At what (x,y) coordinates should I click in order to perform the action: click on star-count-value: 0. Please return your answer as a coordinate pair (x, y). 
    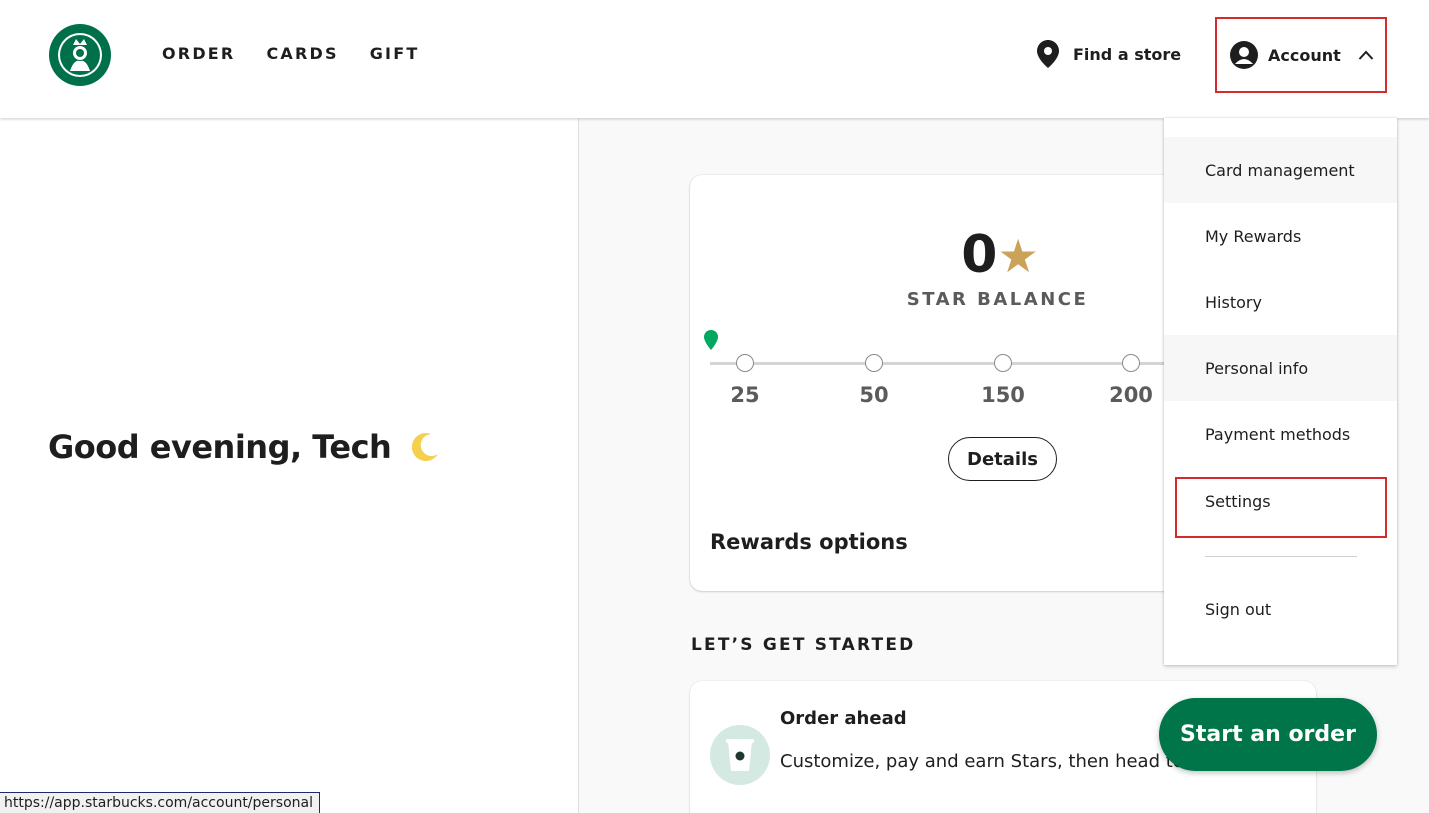
    Looking at the image, I should click on (979, 255).